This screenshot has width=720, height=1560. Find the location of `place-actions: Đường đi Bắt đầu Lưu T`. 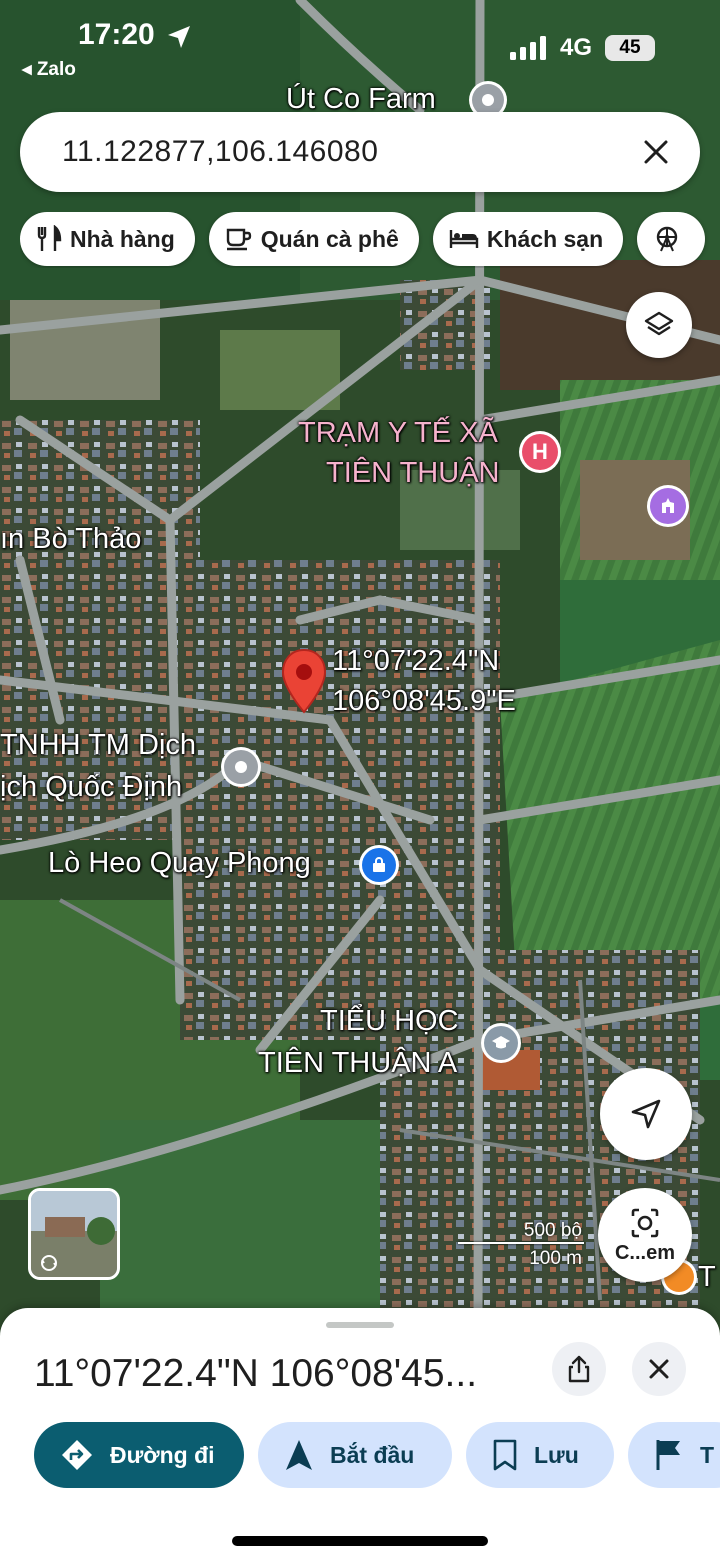

place-actions: Đường đi Bắt đầu Lưu T is located at coordinates (377, 1457).